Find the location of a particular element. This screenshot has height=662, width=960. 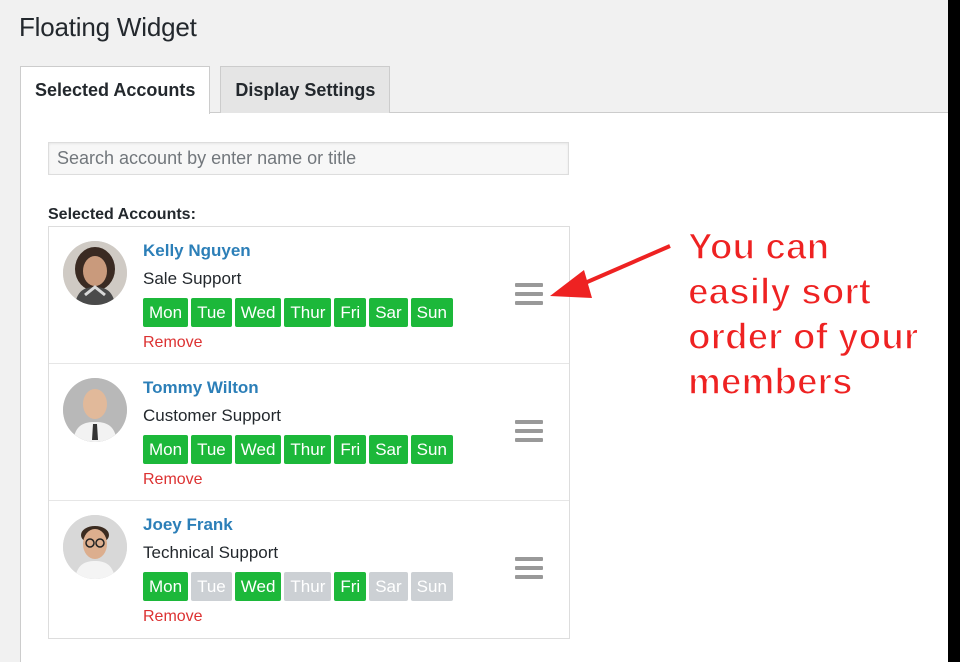

search-placeholder: Search account by enter name or title is located at coordinates (207, 158).